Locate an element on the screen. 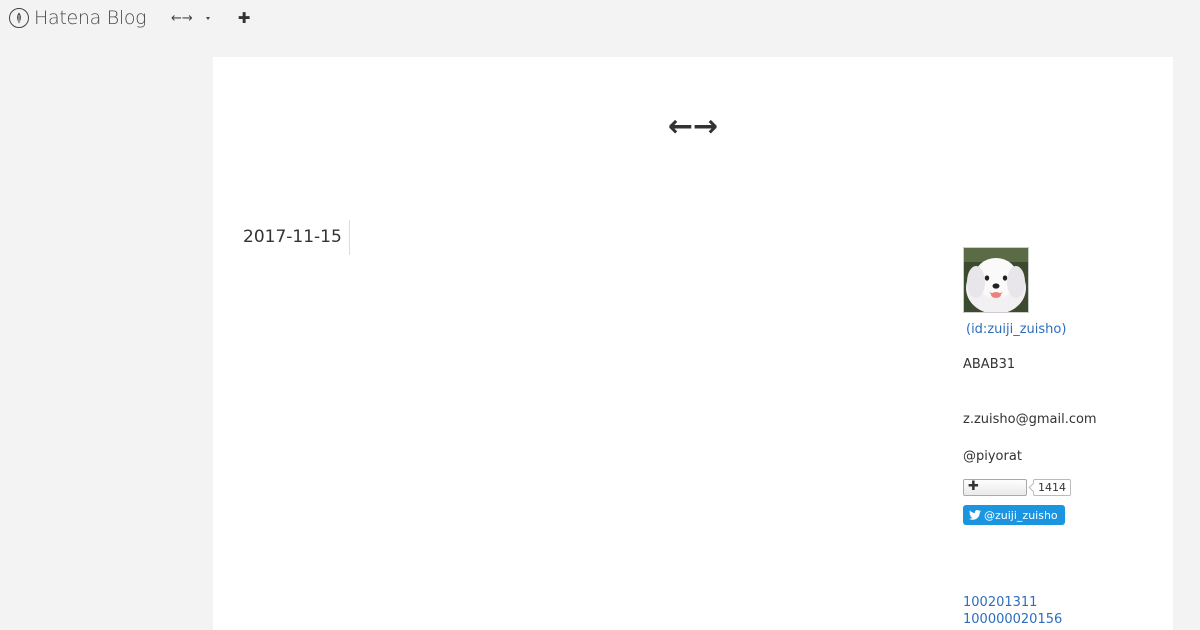 Image resolution: width=1200 pixels, height=630 pixels. blog-switcher: ←→ is located at coordinates (190, 18).